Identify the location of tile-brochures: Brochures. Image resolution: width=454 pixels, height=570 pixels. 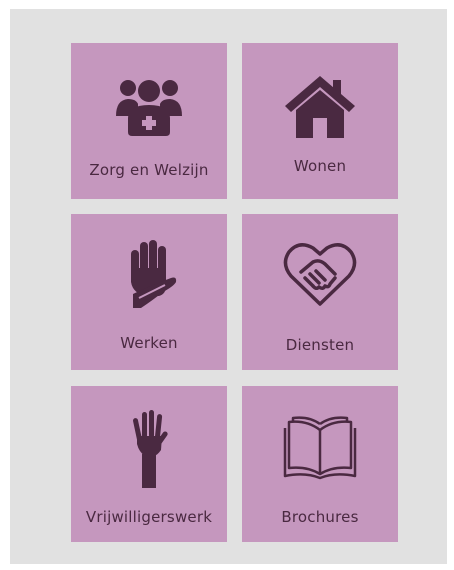
(320, 464).